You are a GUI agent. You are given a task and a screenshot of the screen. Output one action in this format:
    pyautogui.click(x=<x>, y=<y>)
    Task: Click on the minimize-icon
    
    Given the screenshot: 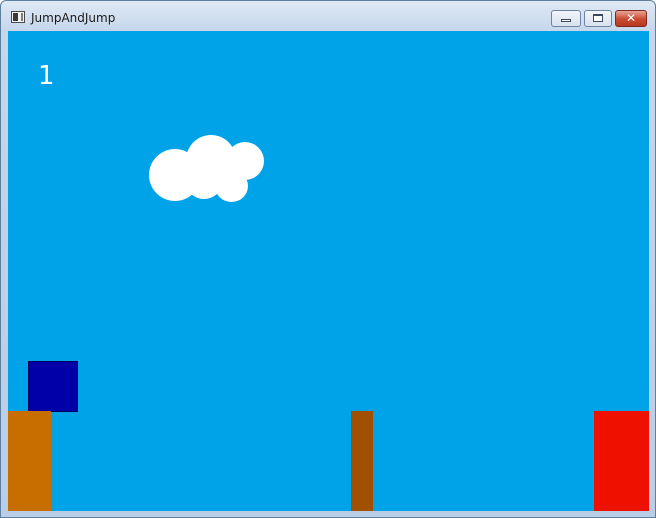 What is the action you would take?
    pyautogui.click(x=566, y=20)
    